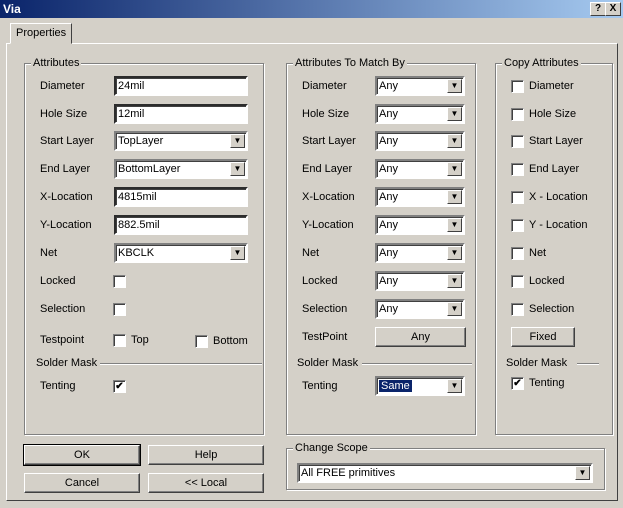 Image resolution: width=623 pixels, height=508 pixels. Describe the element at coordinates (58, 281) in the screenshot. I see `locked-label: Locked` at that location.